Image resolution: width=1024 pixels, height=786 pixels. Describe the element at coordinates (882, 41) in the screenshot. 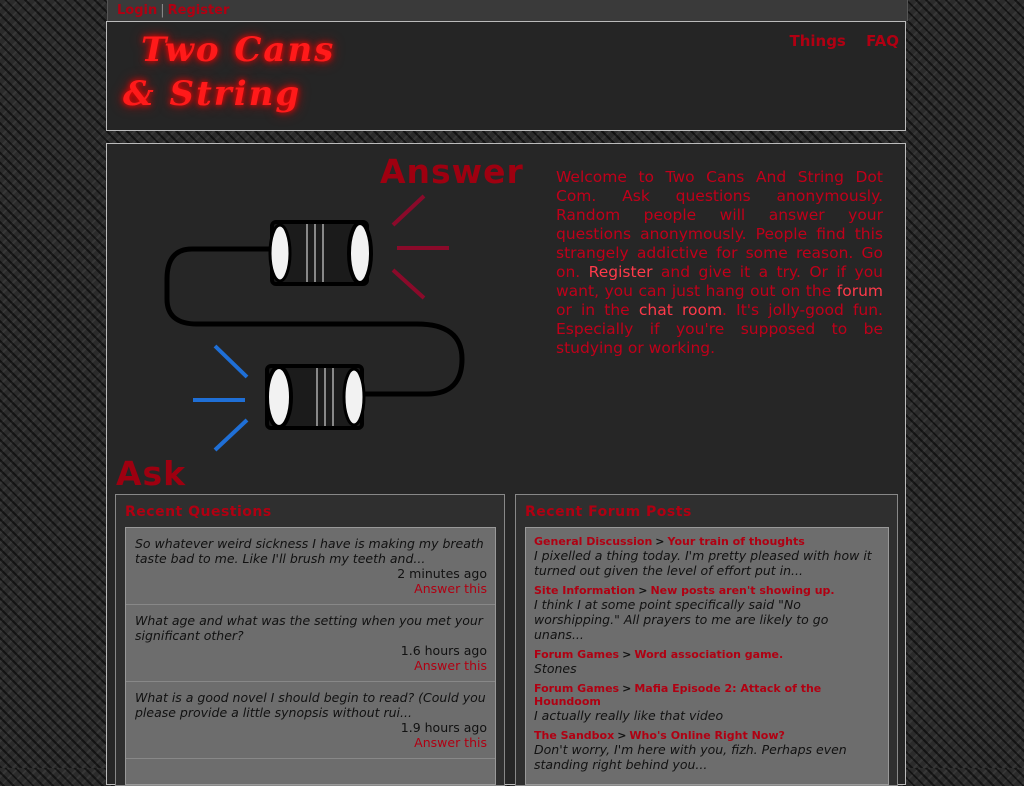

I see `nav-faq: FAQ` at that location.